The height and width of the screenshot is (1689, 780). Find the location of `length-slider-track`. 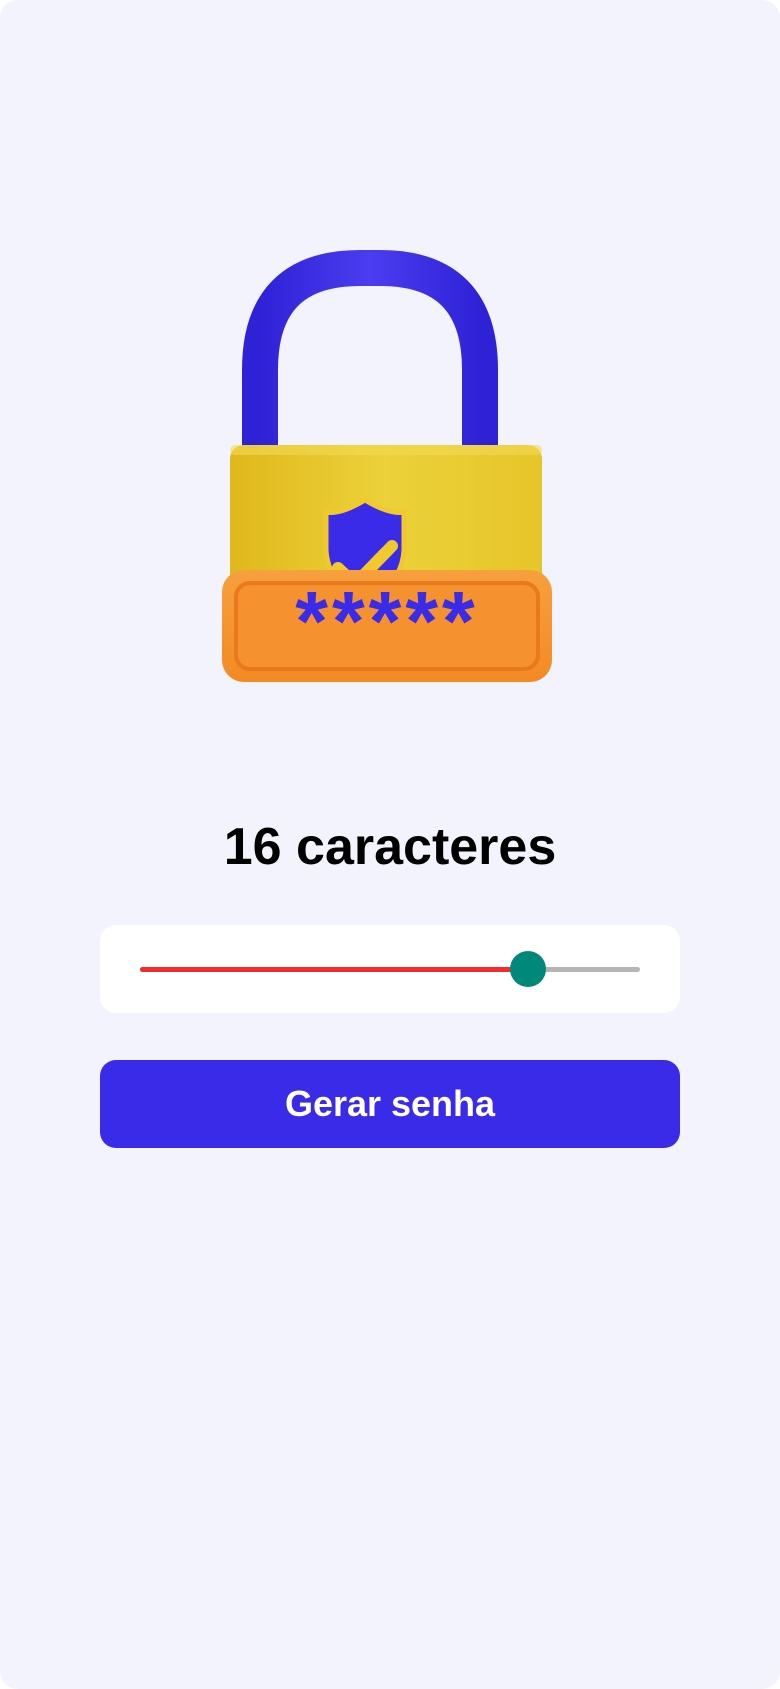

length-slider-track is located at coordinates (390, 969).